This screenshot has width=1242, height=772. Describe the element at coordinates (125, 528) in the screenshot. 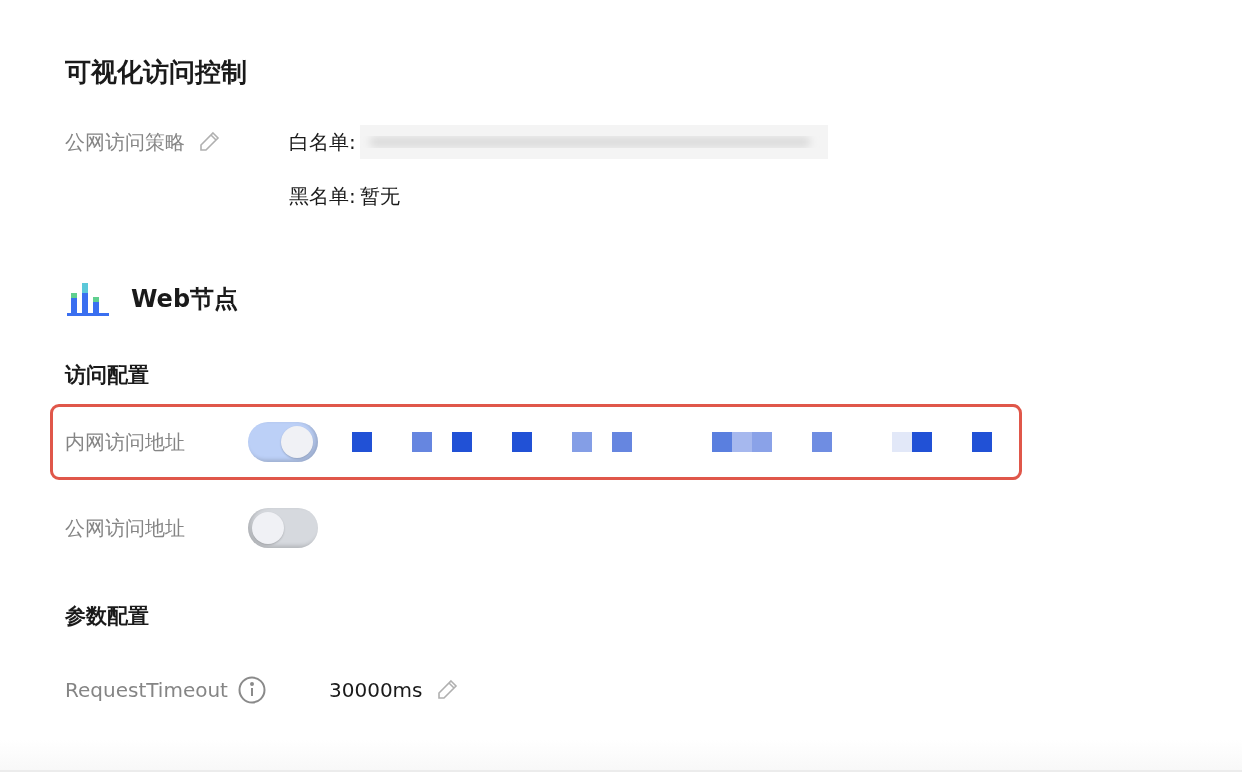

I see `field-label: 公网访问地址` at that location.